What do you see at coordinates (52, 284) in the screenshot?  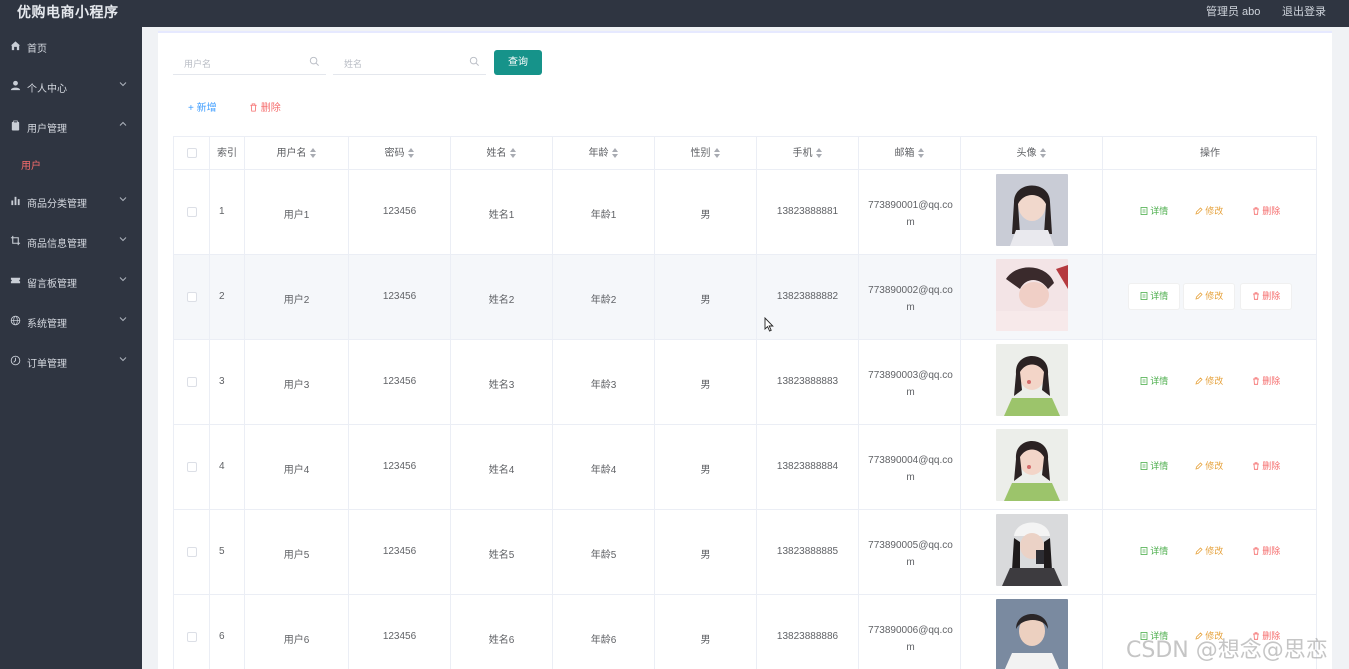 I see `sidebar-item-label: 留言板管理` at bounding box center [52, 284].